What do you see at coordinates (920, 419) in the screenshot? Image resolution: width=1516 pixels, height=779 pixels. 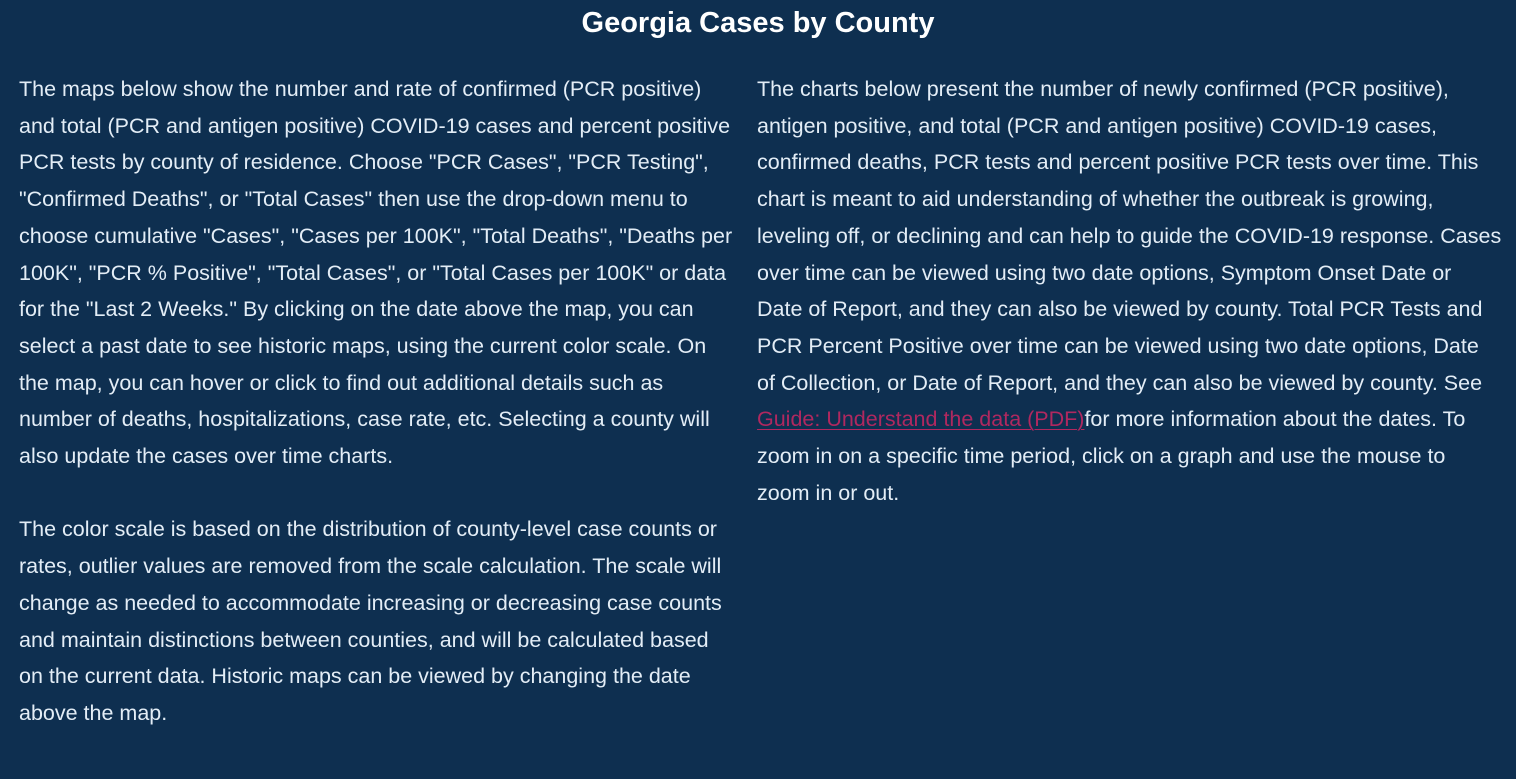 I see `guide-pdf-link: Guide: Understand the data (PDF)` at bounding box center [920, 419].